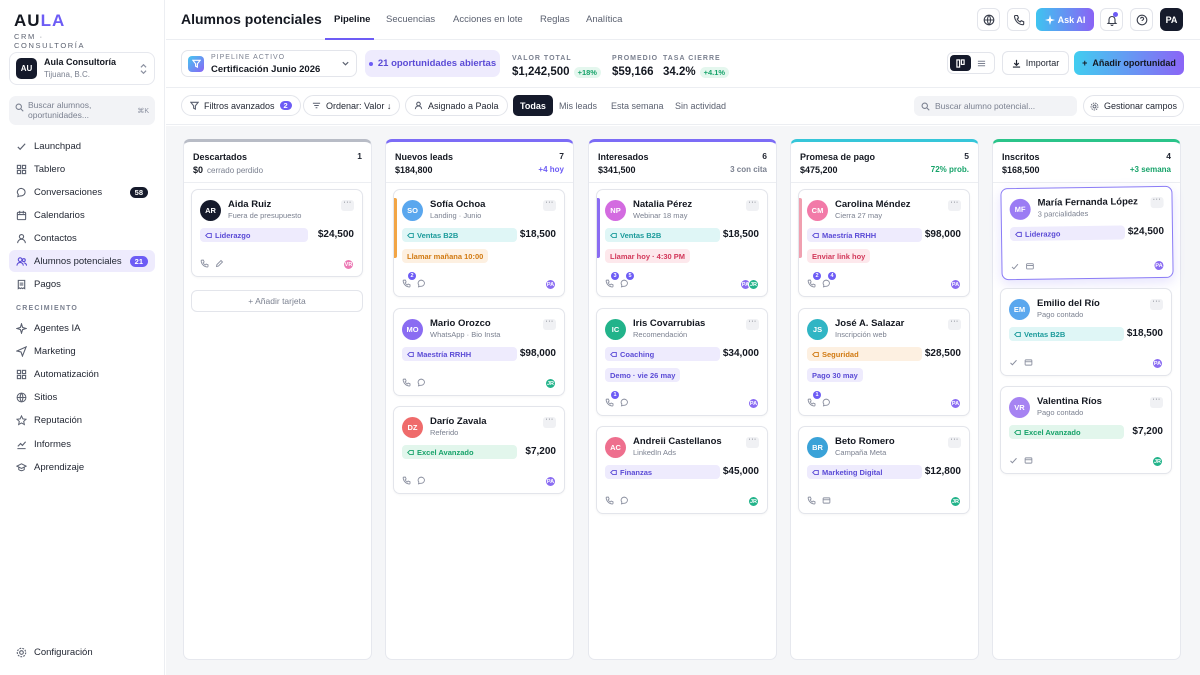  I want to click on sidebar-item-pagos: Pagos, so click(82, 284).